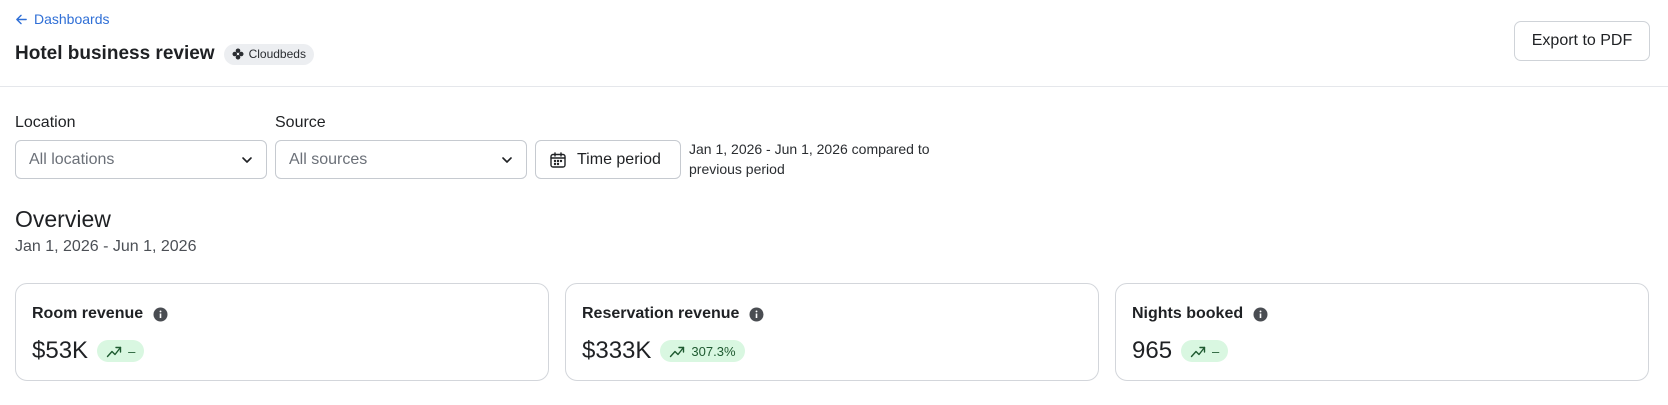  Describe the element at coordinates (72, 159) in the screenshot. I see `location-select-value: All locations` at that location.